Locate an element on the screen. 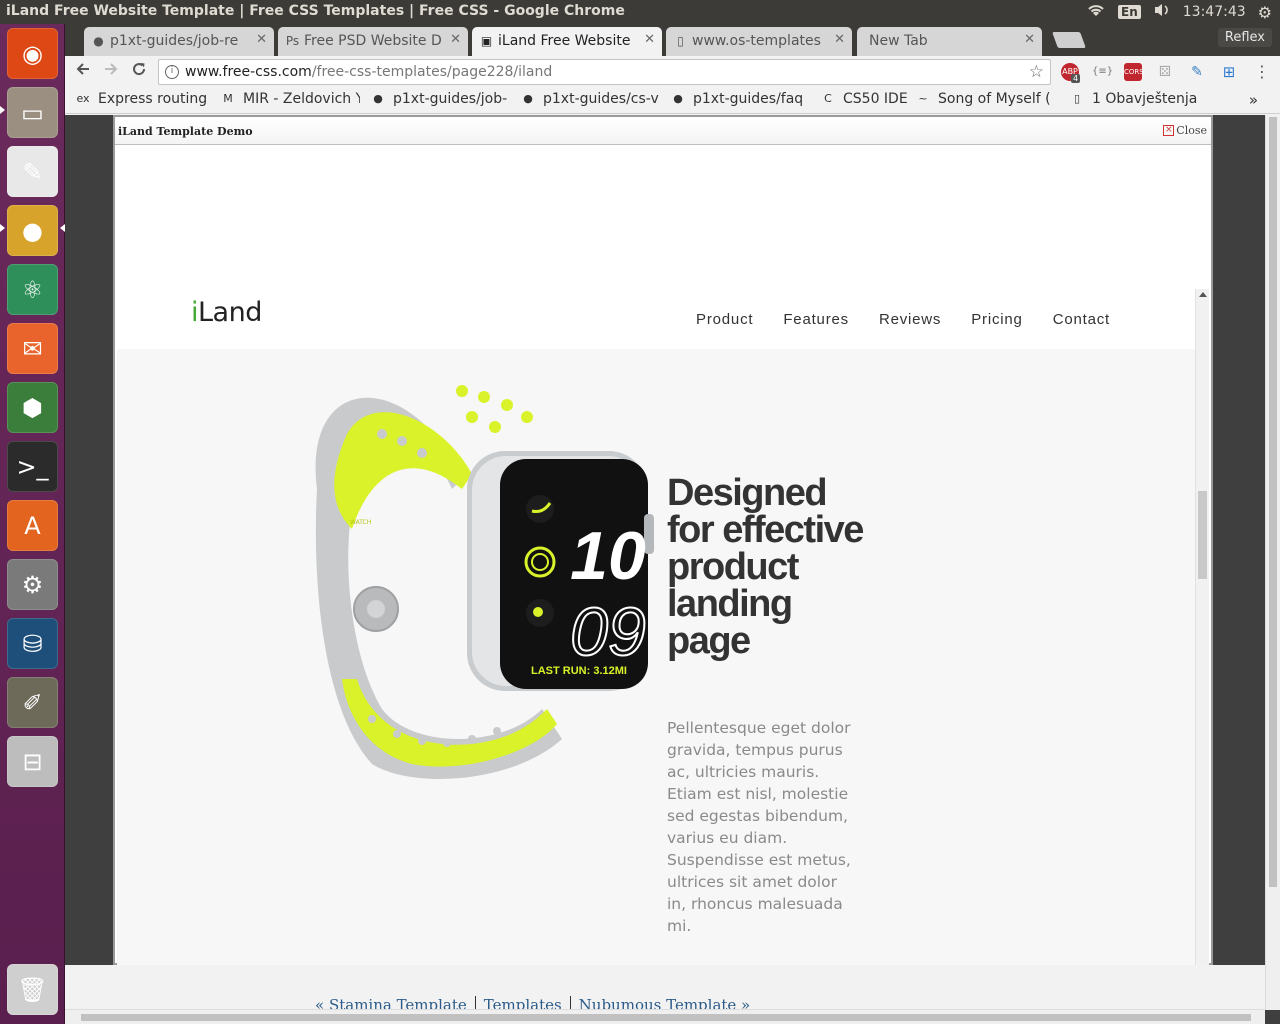  nav-reviews: Reviews is located at coordinates (910, 319).